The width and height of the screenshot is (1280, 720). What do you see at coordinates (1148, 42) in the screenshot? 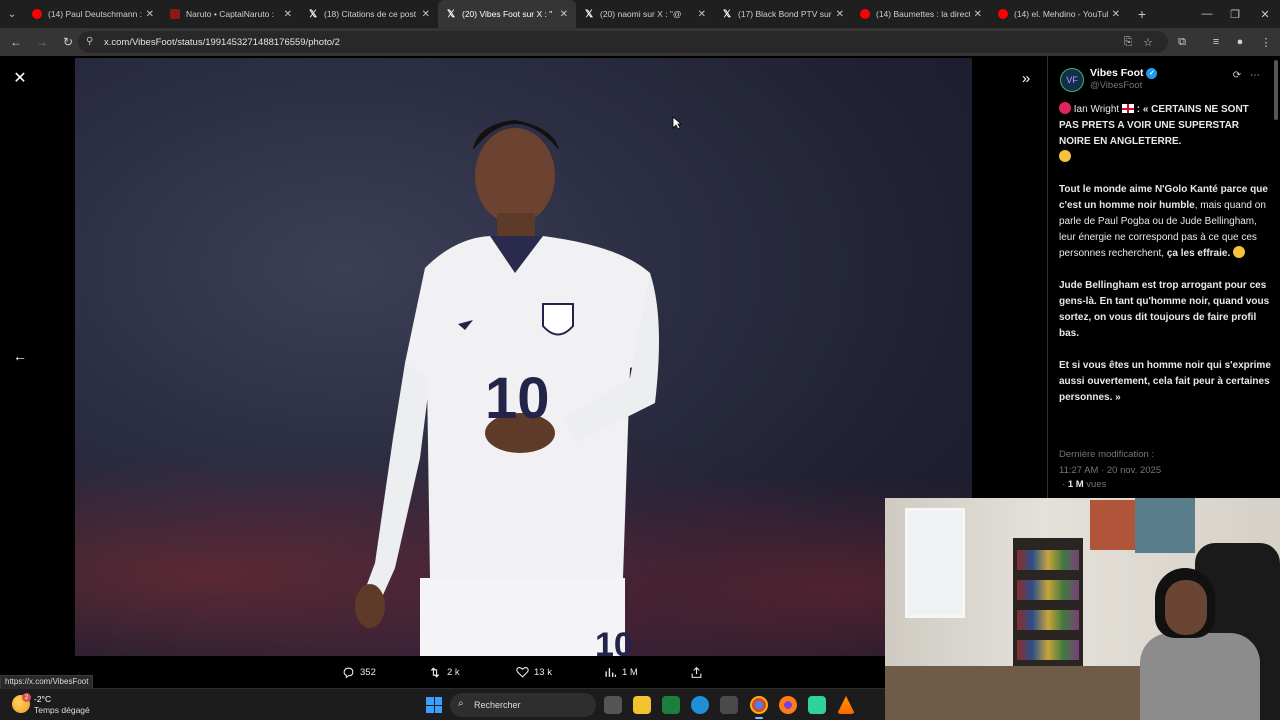
I see `bookmark-star-icon: ☆` at bounding box center [1148, 42].